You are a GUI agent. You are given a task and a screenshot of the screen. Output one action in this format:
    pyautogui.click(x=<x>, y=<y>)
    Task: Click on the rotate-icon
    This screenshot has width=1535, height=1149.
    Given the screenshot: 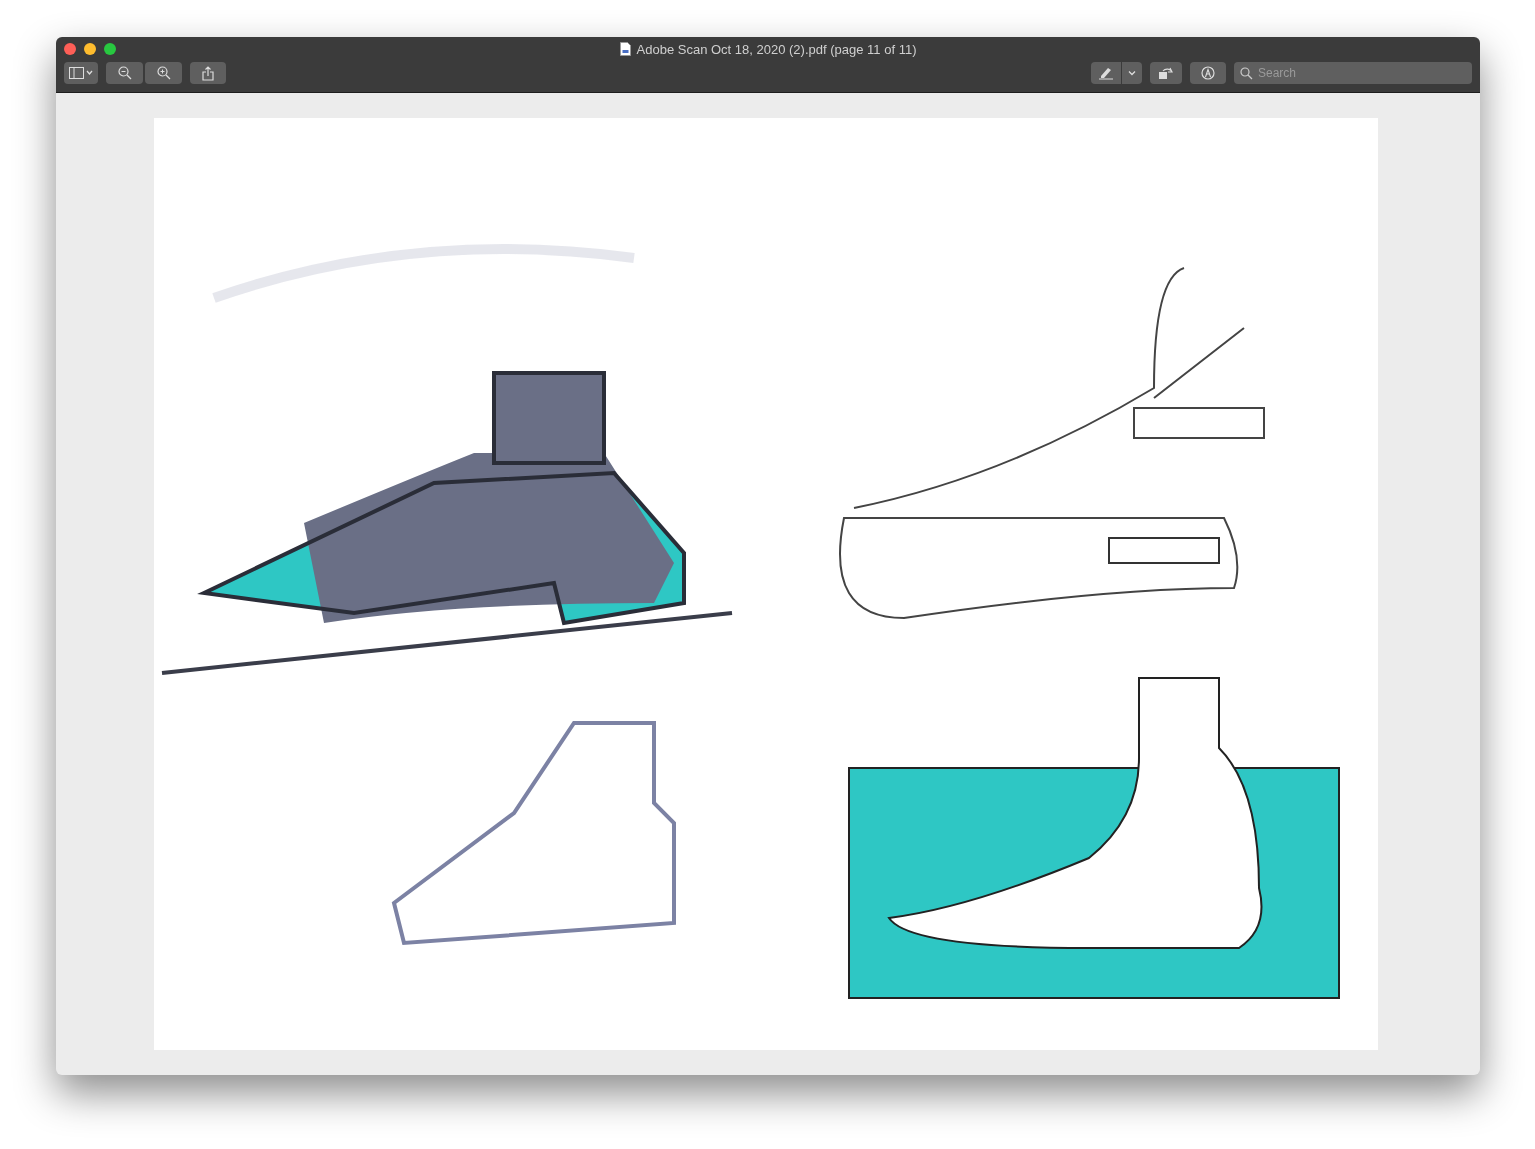 What is the action you would take?
    pyautogui.click(x=1166, y=73)
    